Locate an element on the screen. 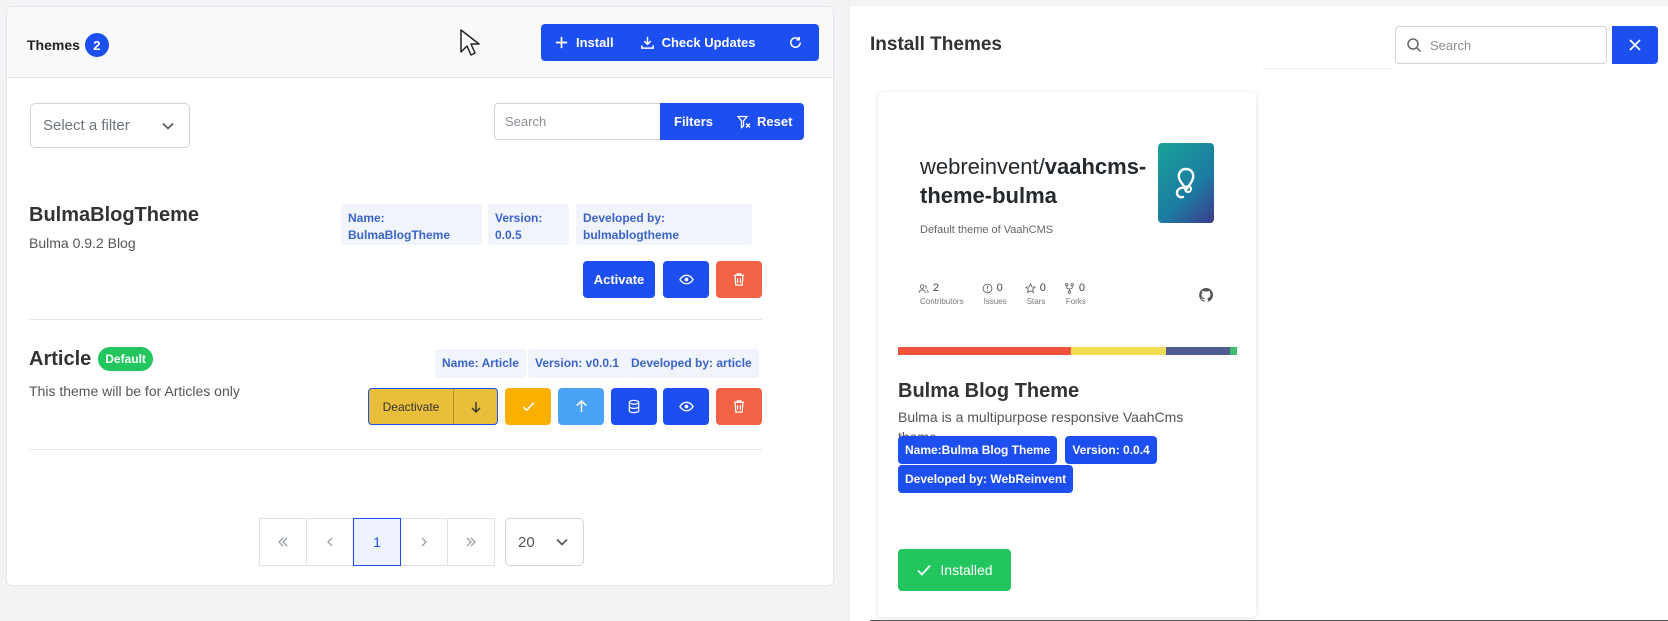 This screenshot has height=621, width=1668. check-updates-button: Check Updates is located at coordinates (695, 42).